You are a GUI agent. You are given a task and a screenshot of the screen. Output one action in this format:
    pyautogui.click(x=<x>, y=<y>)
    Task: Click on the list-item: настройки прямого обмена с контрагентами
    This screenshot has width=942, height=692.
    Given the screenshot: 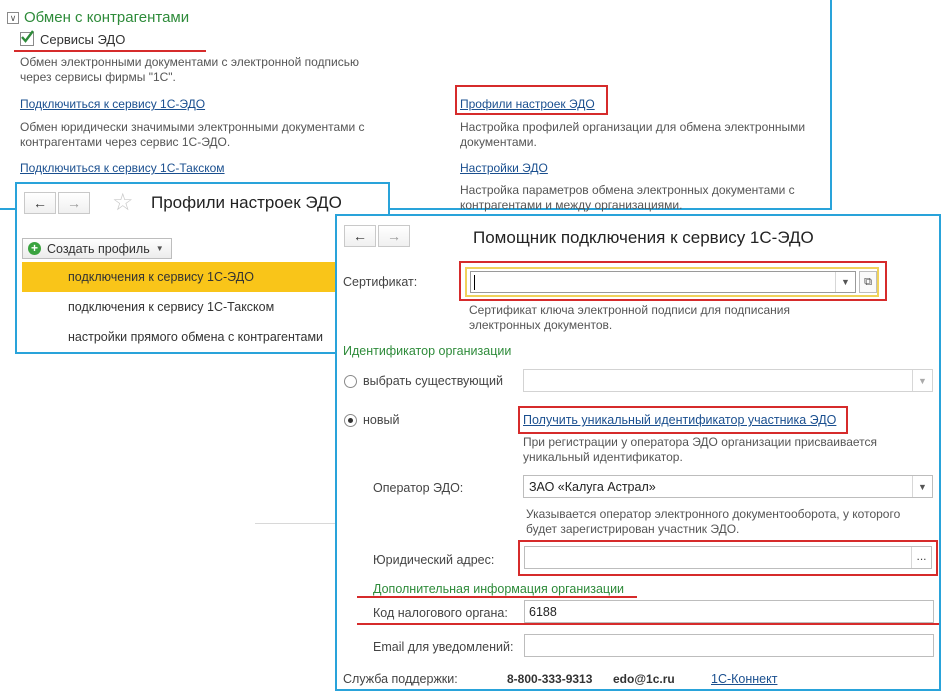 What is the action you would take?
    pyautogui.click(x=205, y=337)
    